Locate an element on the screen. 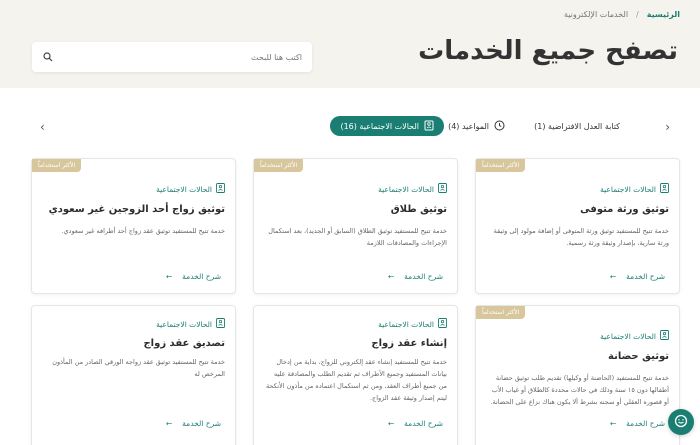 This screenshot has width=700, height=445. chat-button is located at coordinates (681, 422).